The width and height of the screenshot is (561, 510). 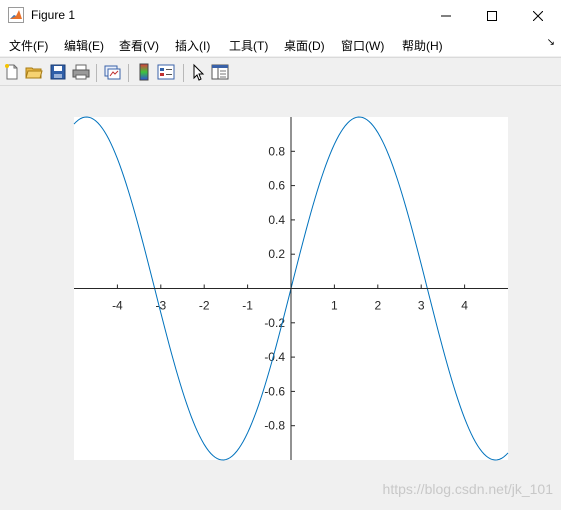 I want to click on colorbar-icon, so click(x=144, y=72).